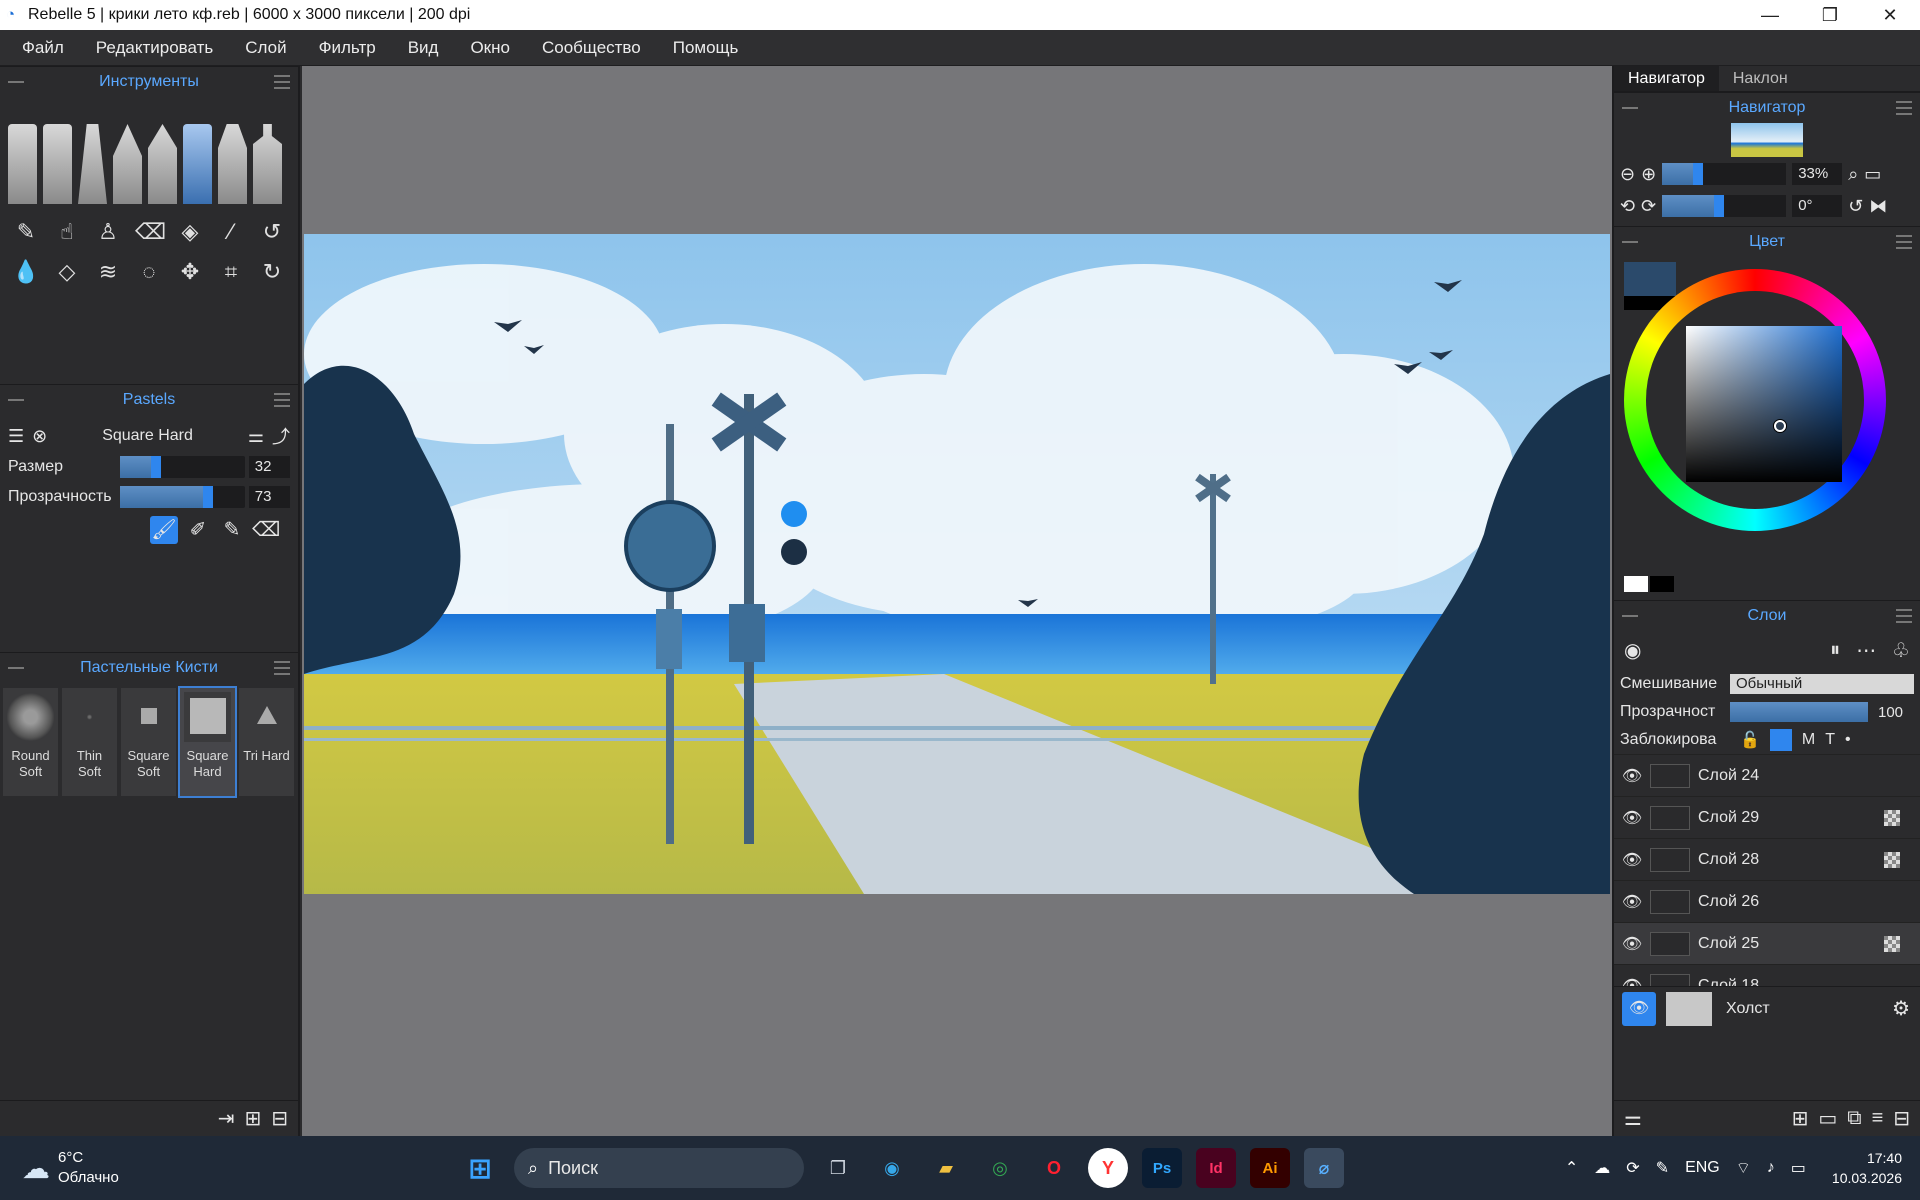 The width and height of the screenshot is (1920, 1200). I want to click on layer-row: 👁 Слой 24, so click(1767, 775).